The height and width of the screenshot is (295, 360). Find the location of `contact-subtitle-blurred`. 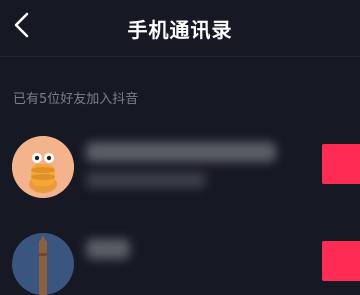

contact-subtitle-blurred is located at coordinates (146, 180).